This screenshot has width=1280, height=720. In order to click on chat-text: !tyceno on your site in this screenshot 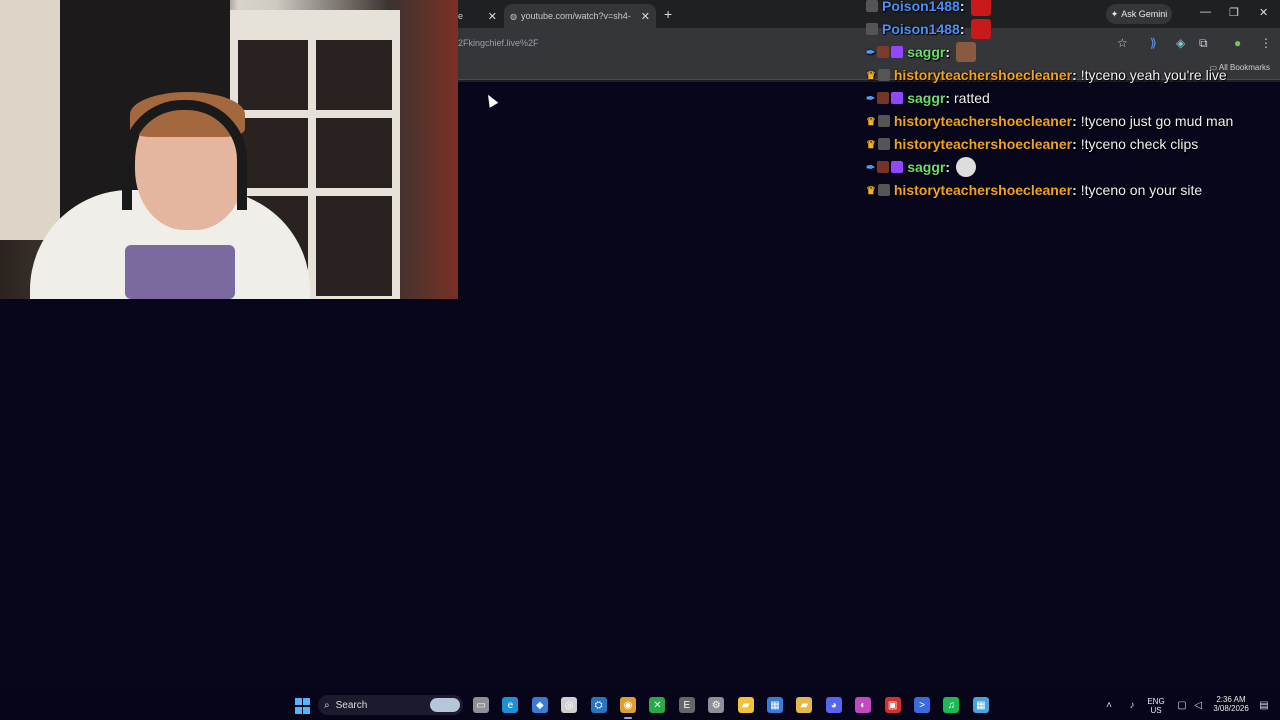, I will do `click(1141, 189)`.